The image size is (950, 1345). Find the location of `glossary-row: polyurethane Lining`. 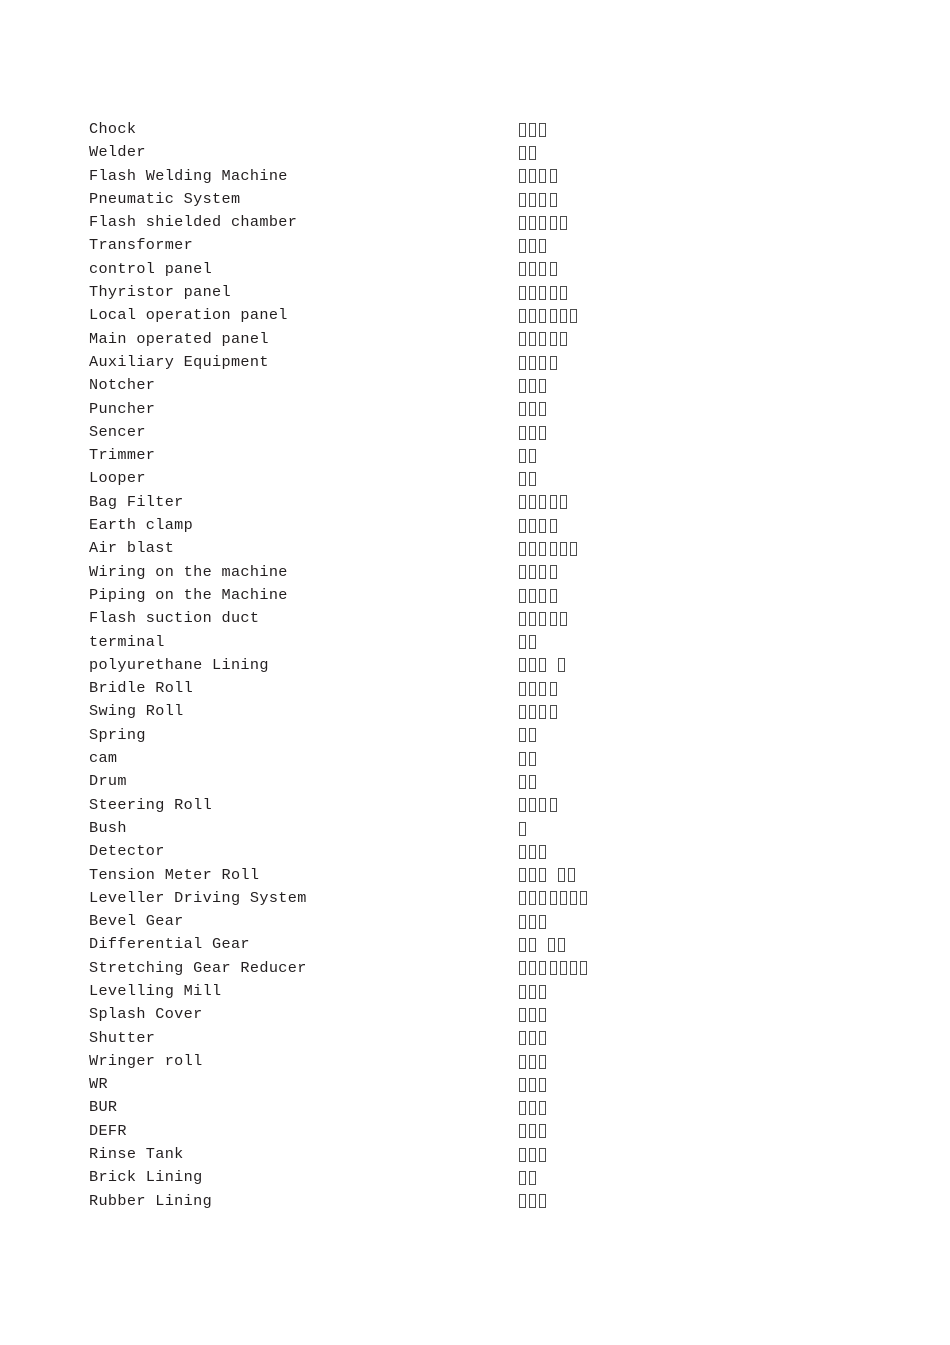

glossary-row: polyurethane Lining is located at coordinates (489, 665).